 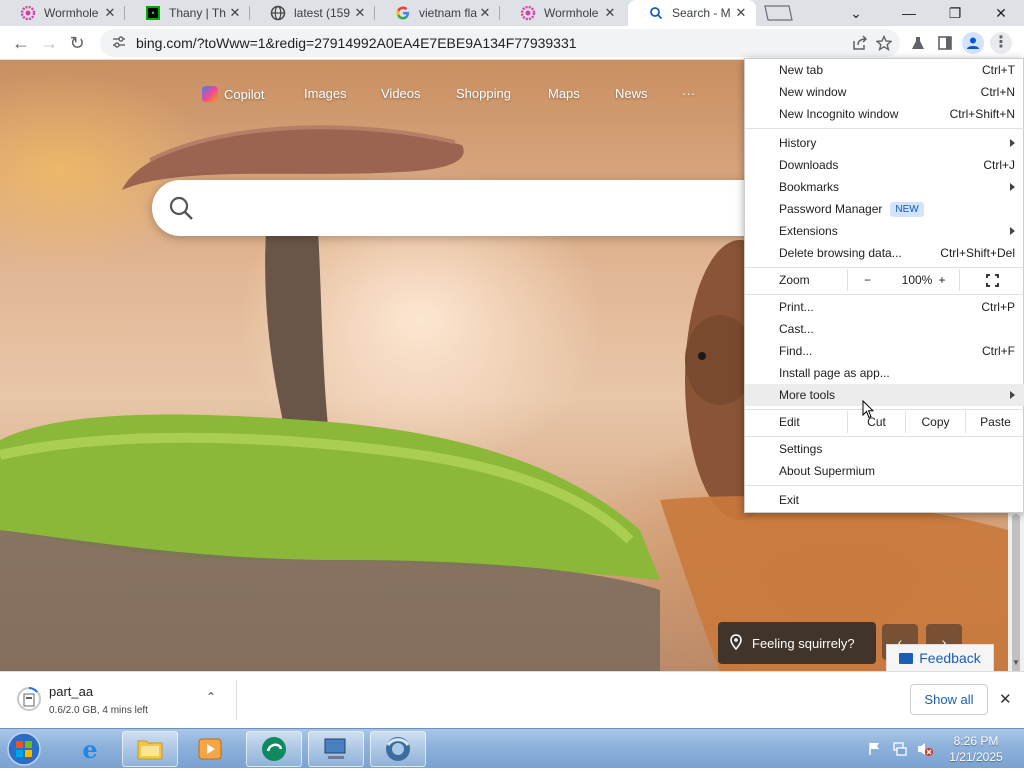 What do you see at coordinates (401, 93) in the screenshot?
I see `bing-nav-videos: Videos` at bounding box center [401, 93].